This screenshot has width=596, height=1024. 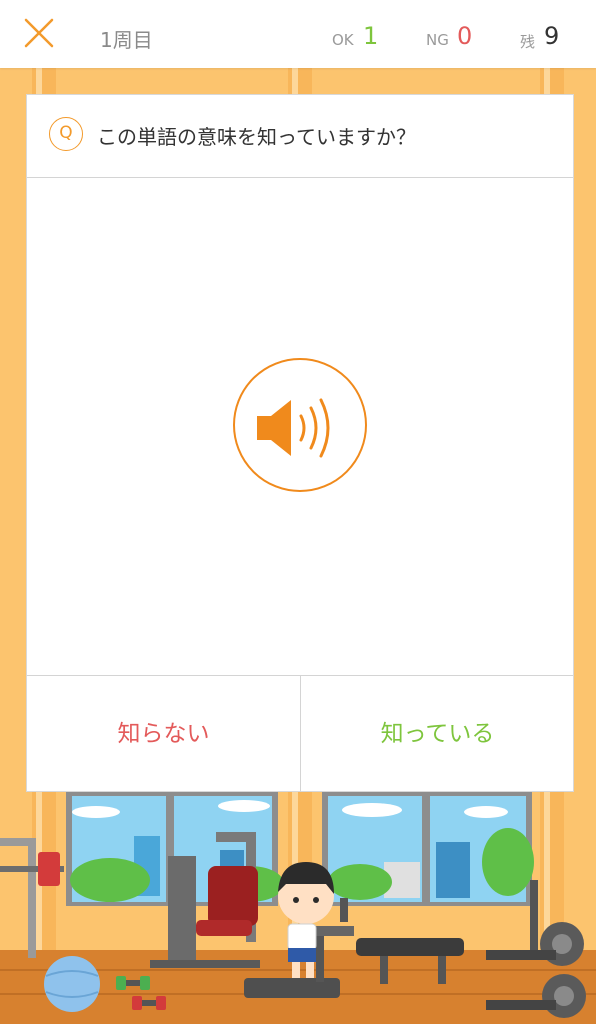 I want to click on ok-count: 1, so click(x=371, y=36).